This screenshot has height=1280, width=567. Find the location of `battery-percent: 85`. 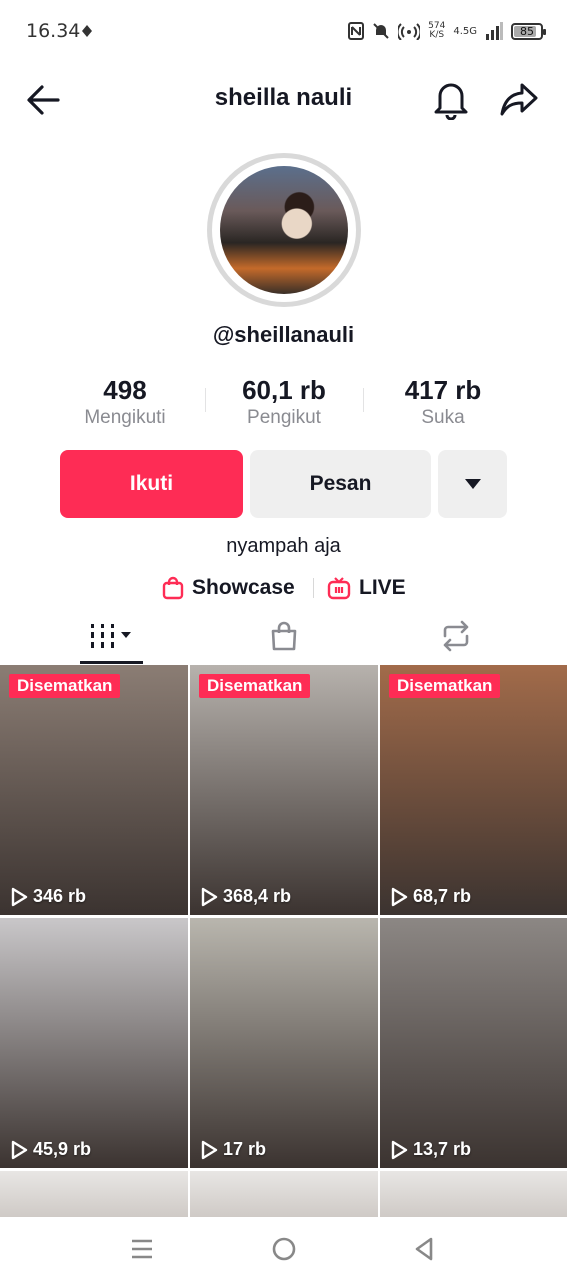

battery-percent: 85 is located at coordinates (527, 31).